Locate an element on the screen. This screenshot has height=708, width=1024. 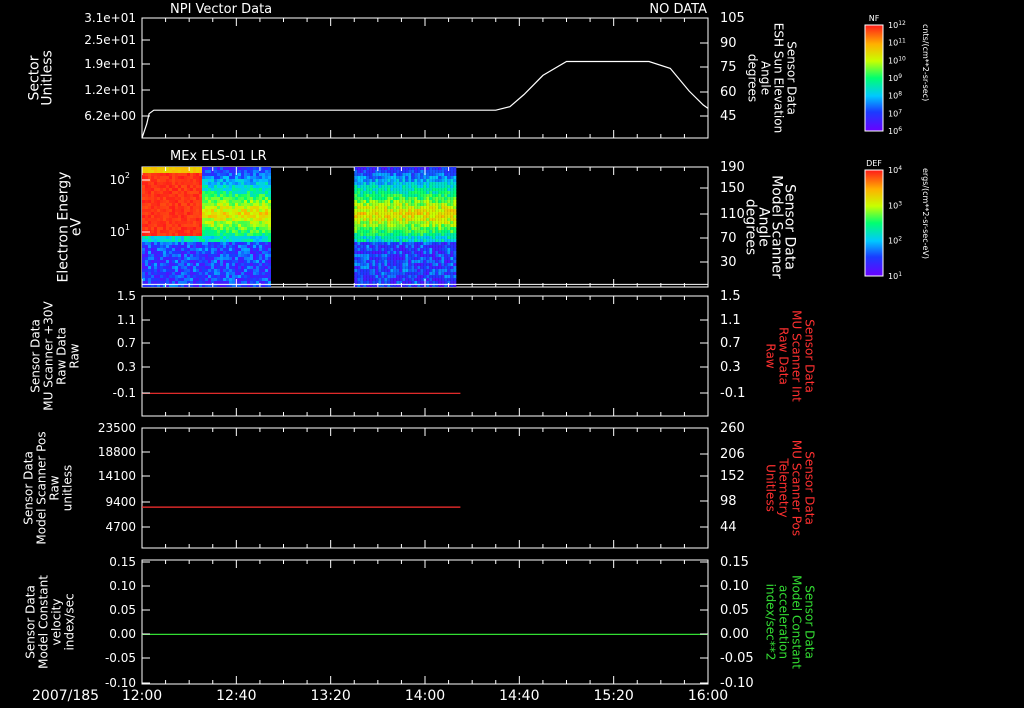
colorbar-nf-name: NF is located at coordinates (874, 18).